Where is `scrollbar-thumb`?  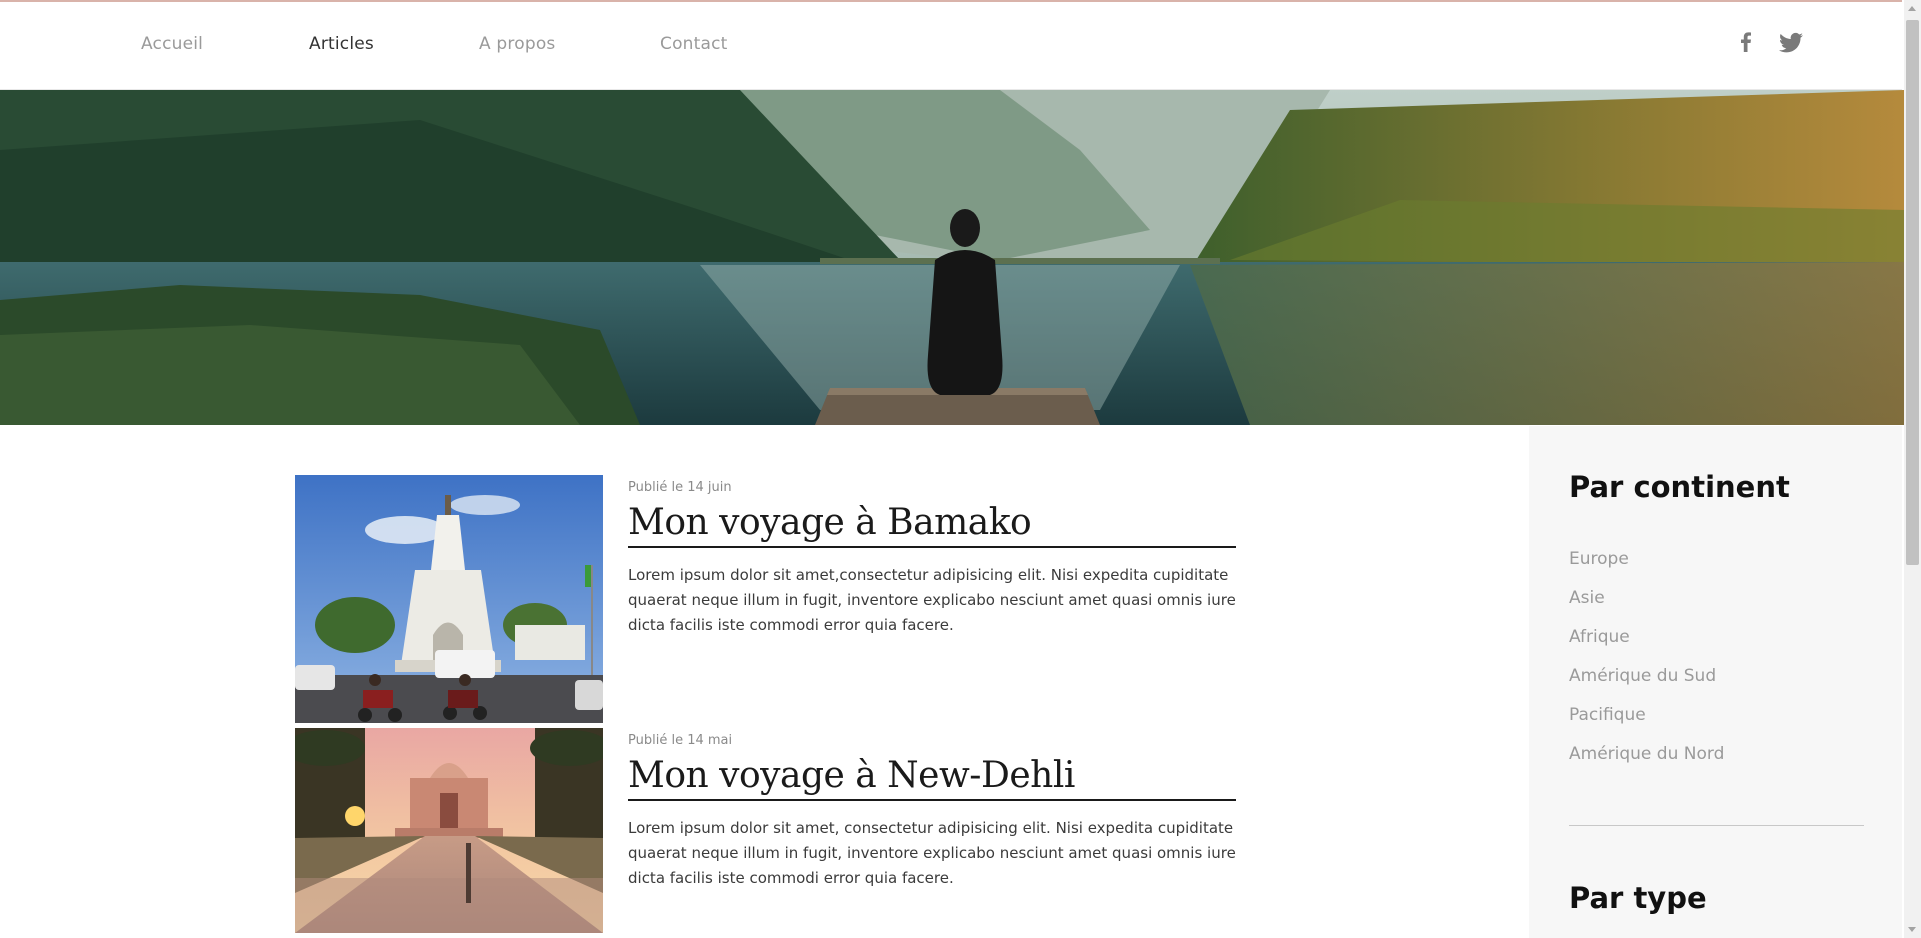
scrollbar-thumb is located at coordinates (1912, 292).